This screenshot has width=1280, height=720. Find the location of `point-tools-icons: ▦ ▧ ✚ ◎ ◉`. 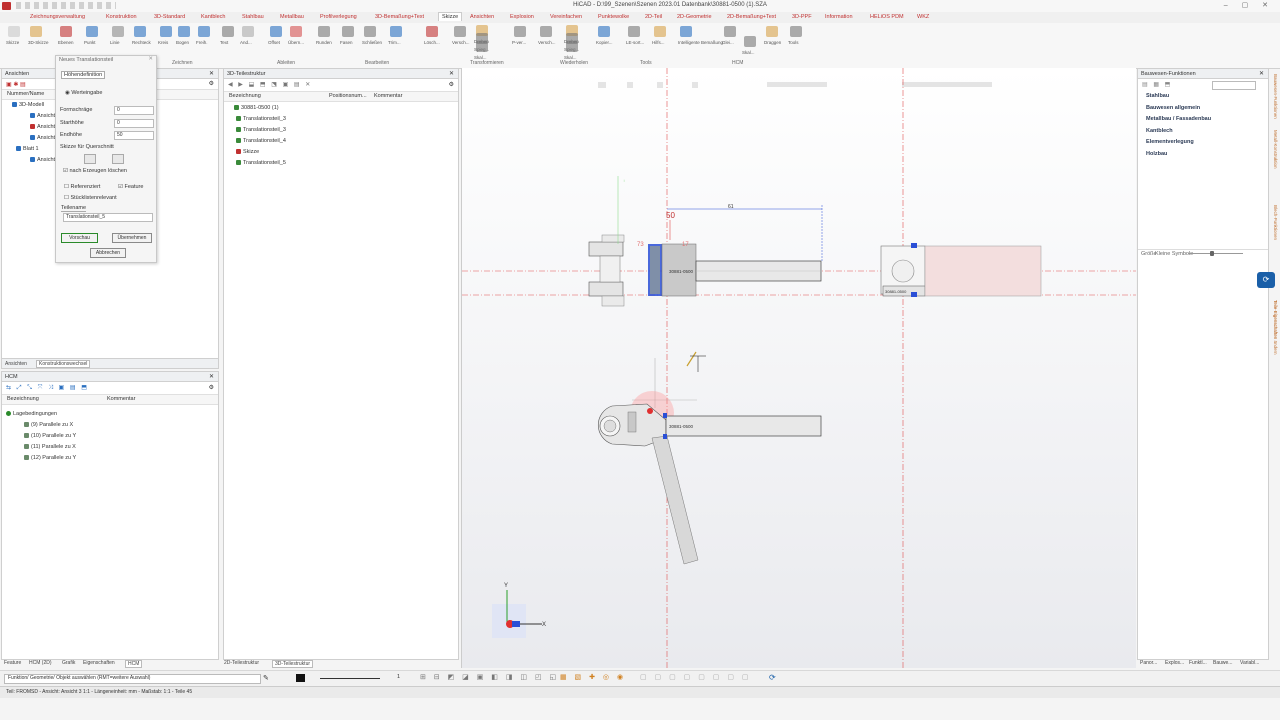

point-tools-icons: ▦ ▧ ✚ ◎ ◉ is located at coordinates (593, 677).